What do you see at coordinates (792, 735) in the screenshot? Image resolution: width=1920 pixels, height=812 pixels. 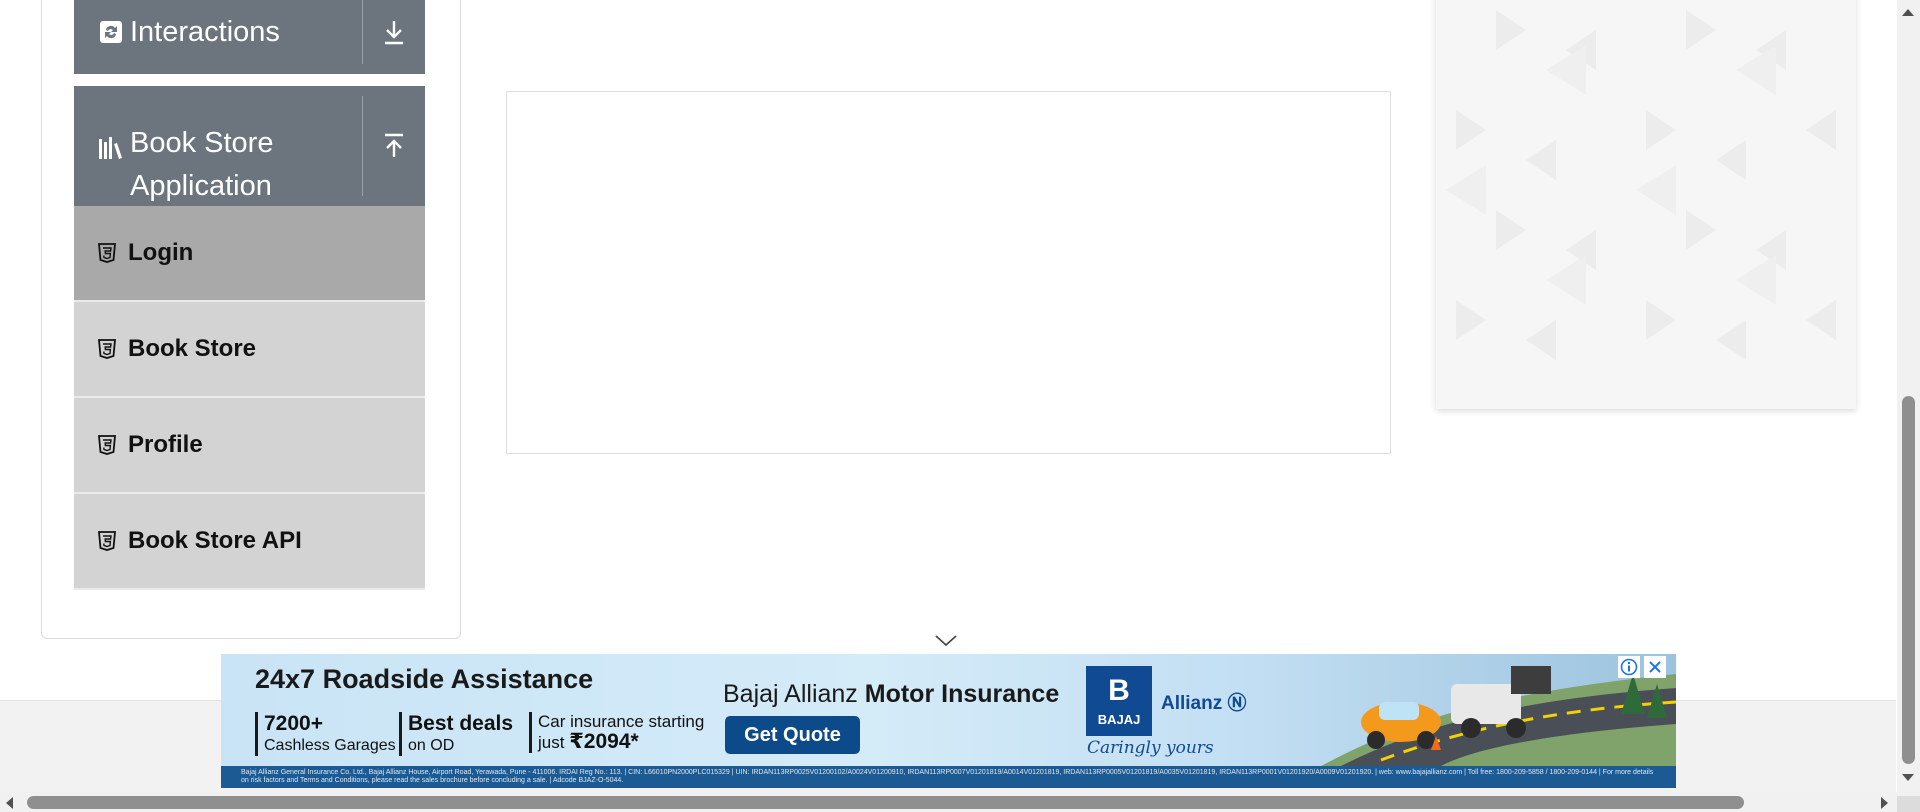 I see `get-quote-button: Get Quote` at bounding box center [792, 735].